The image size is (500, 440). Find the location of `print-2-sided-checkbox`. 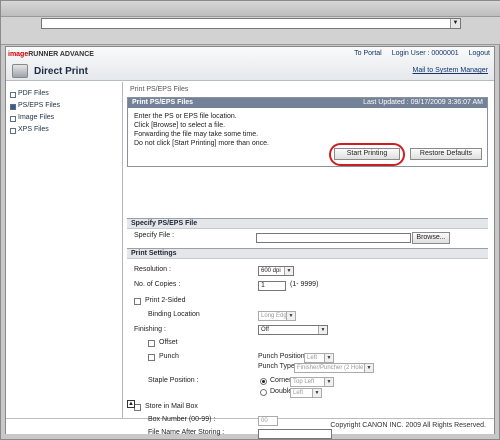

print-2-sided-checkbox is located at coordinates (137, 301).